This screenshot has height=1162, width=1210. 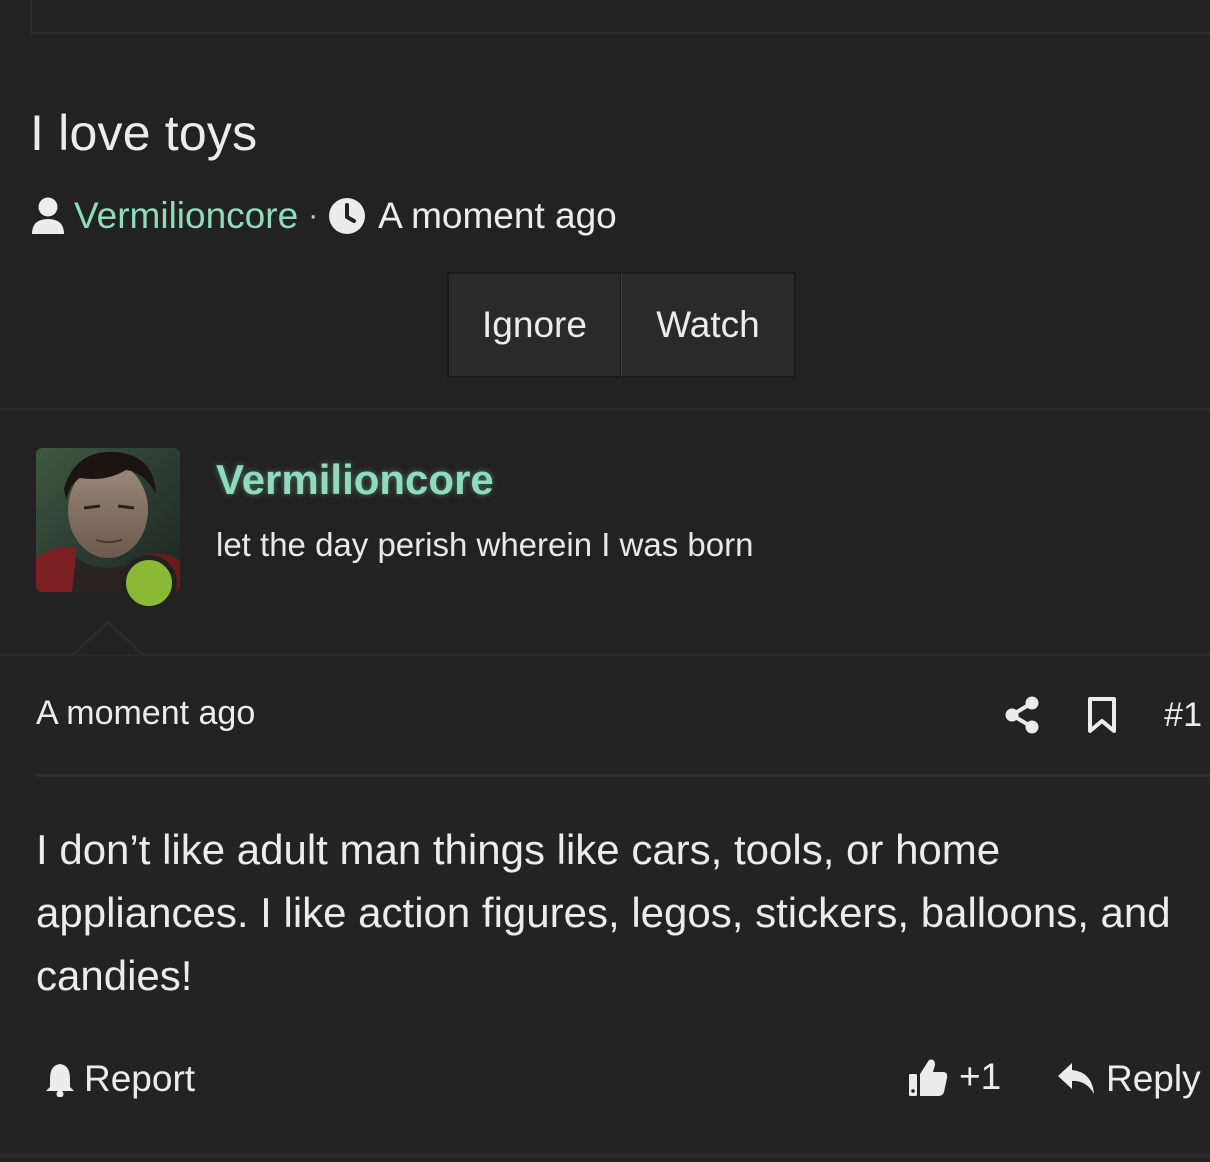 What do you see at coordinates (144, 133) in the screenshot?
I see `thread-title: I love toys` at bounding box center [144, 133].